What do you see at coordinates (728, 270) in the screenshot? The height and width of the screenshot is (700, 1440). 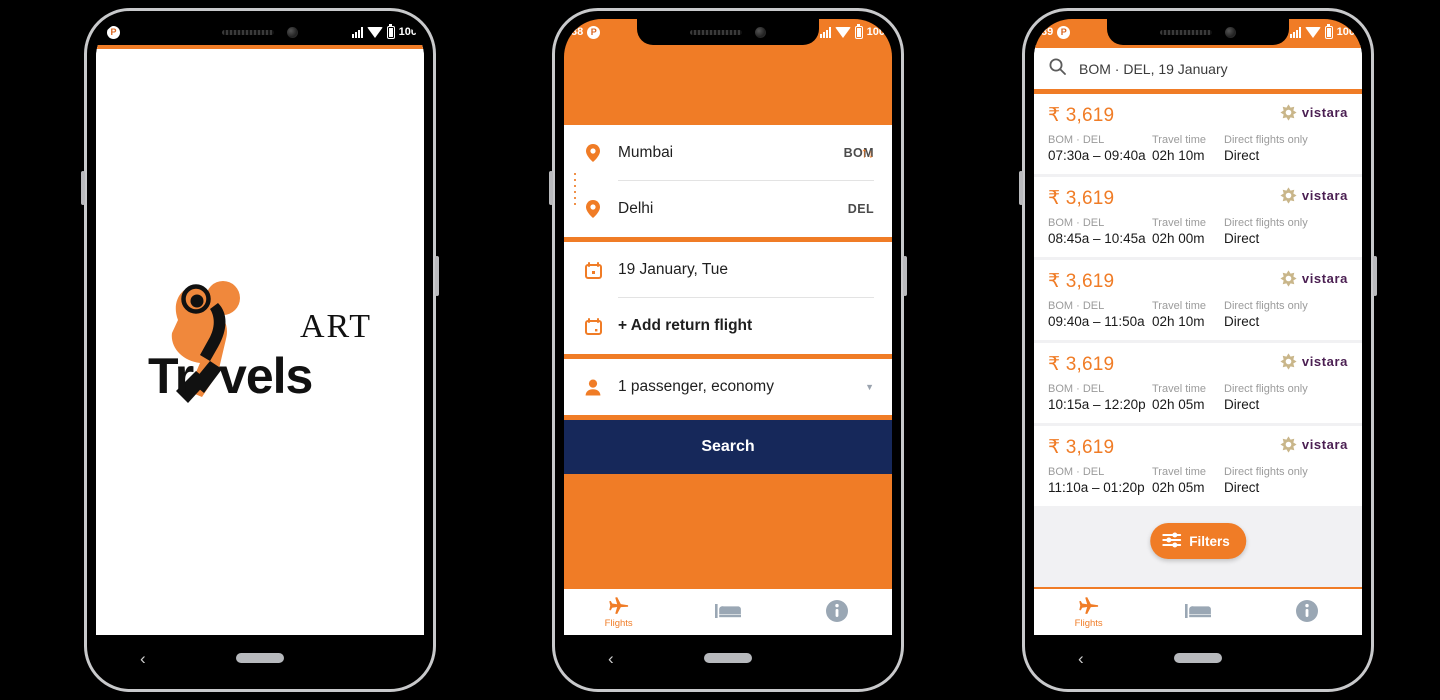 I see `departure-date-field: 19 January, Tue` at bounding box center [728, 270].